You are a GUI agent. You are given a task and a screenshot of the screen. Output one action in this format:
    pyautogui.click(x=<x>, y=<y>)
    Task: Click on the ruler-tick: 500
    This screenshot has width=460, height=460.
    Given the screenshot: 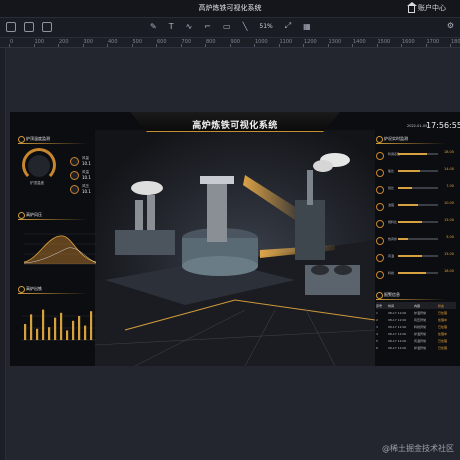 What is the action you would take?
    pyautogui.click(x=137, y=42)
    